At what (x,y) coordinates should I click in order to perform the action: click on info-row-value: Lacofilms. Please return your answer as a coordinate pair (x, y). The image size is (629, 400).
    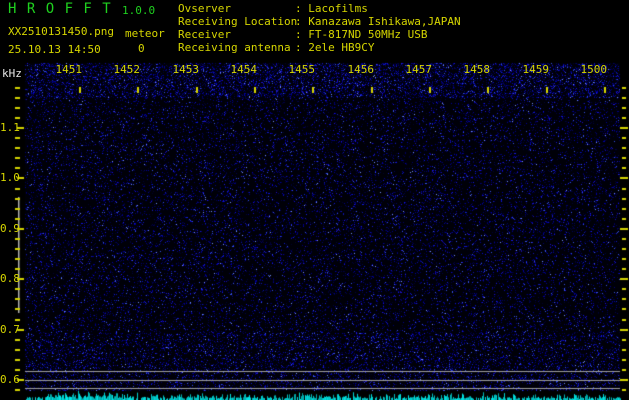
    Looking at the image, I should click on (338, 8).